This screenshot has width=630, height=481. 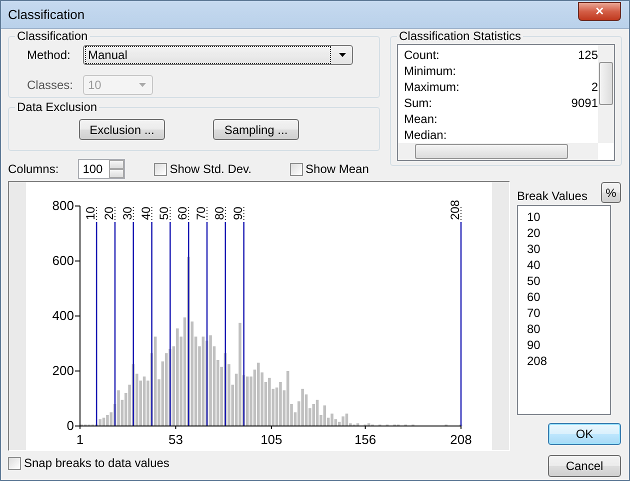 I want to click on y-tick-label: 400, so click(x=63, y=315).